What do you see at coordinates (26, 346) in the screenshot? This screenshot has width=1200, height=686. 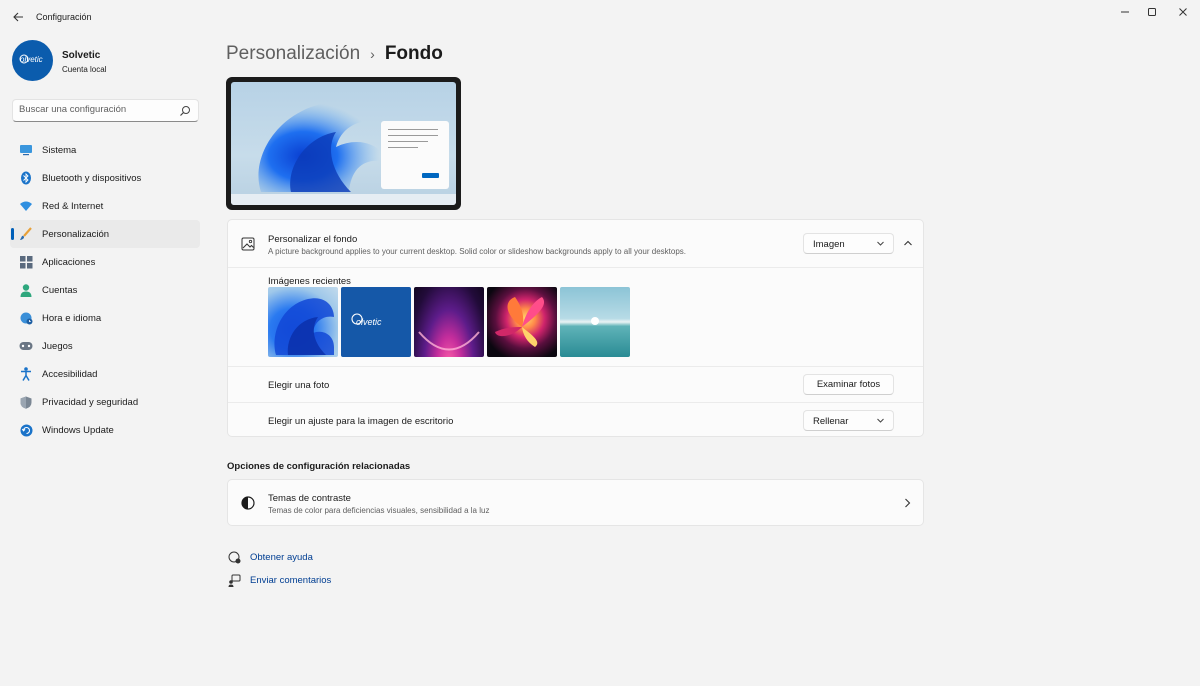 I see `gamepad-icon` at bounding box center [26, 346].